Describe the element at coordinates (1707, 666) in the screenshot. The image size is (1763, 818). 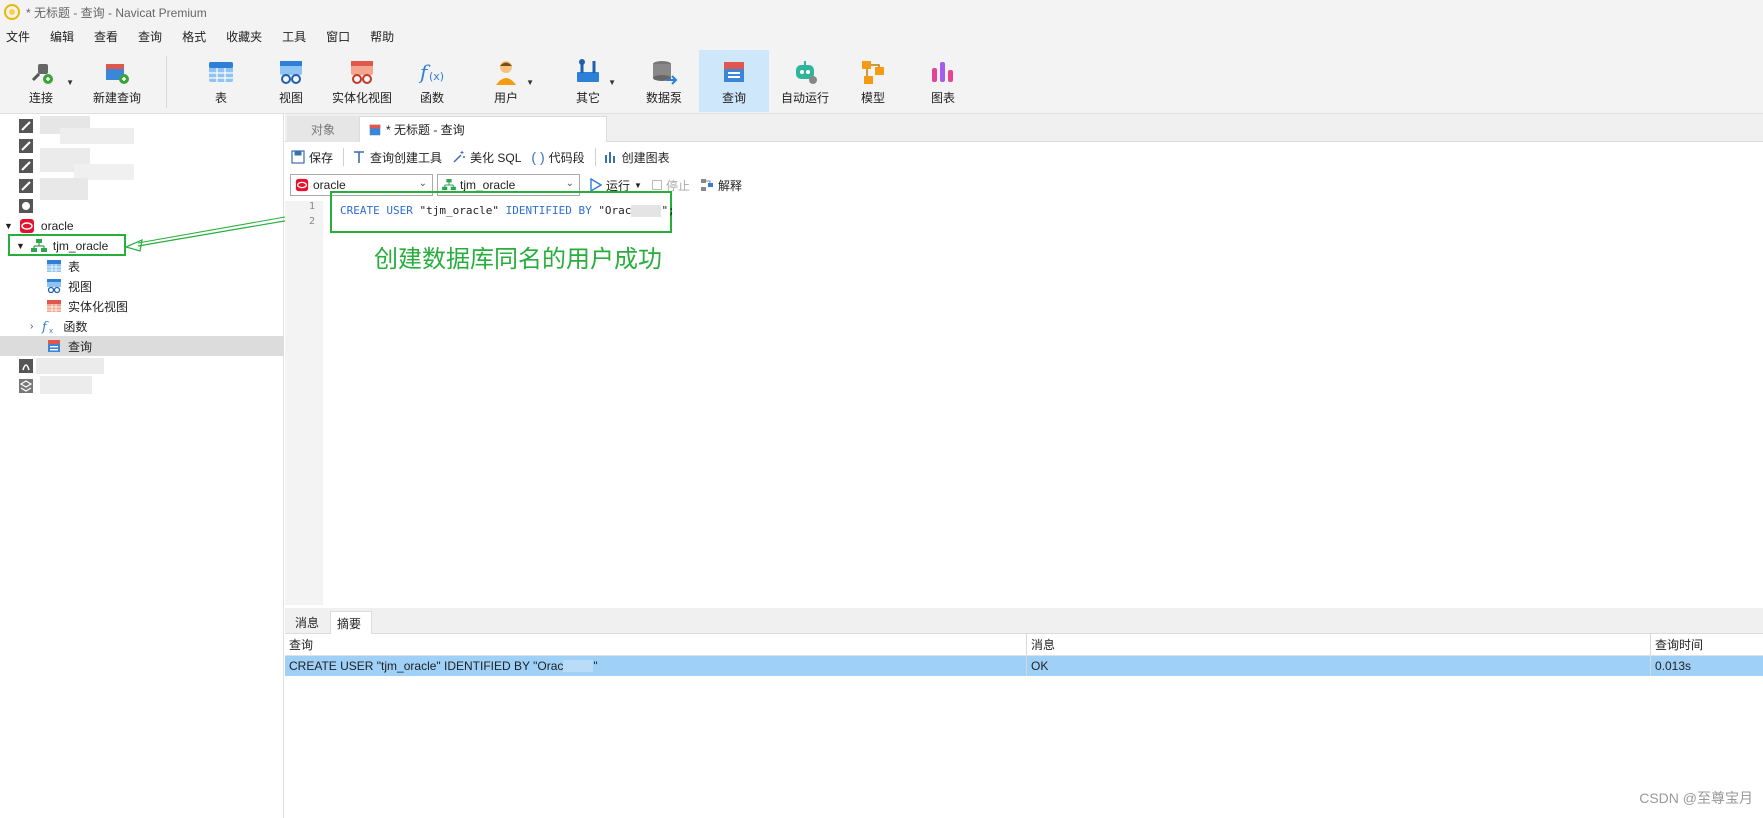
I see `cell-time: 0.013s` at that location.